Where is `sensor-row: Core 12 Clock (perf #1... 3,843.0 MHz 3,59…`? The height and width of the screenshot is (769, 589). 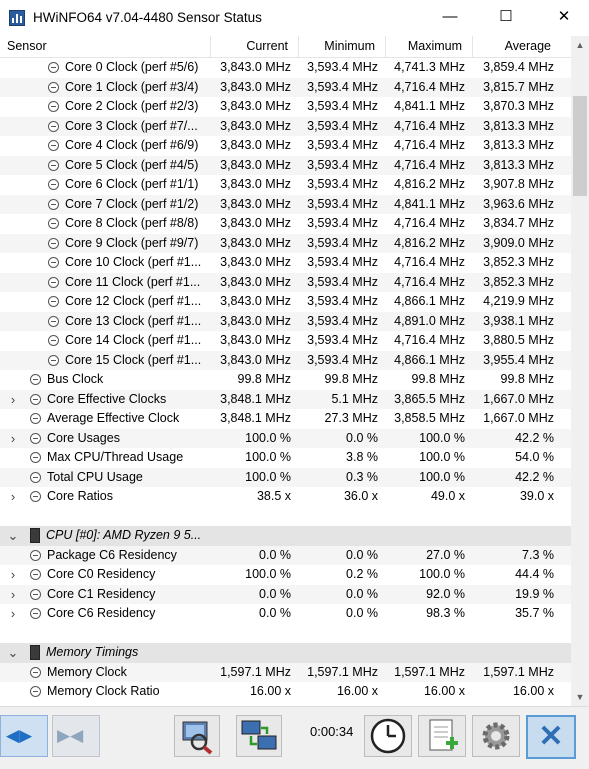
sensor-row: Core 12 Clock (perf #1... 3,843.0 MHz 3,59… is located at coordinates (285, 302).